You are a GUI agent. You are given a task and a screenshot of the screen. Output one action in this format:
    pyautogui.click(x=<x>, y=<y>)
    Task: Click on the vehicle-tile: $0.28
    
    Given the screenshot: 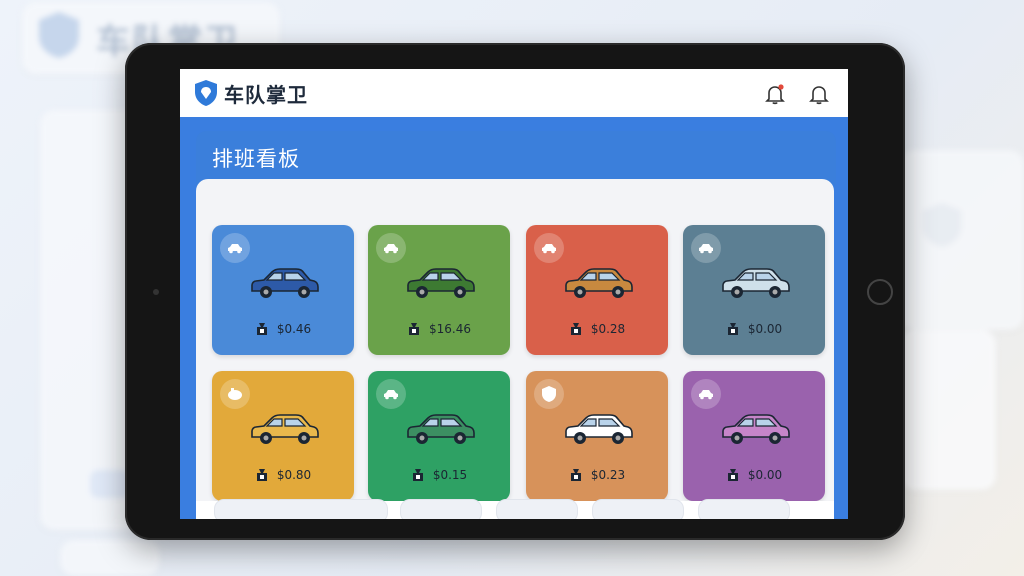 What is the action you would take?
    pyautogui.click(x=597, y=290)
    